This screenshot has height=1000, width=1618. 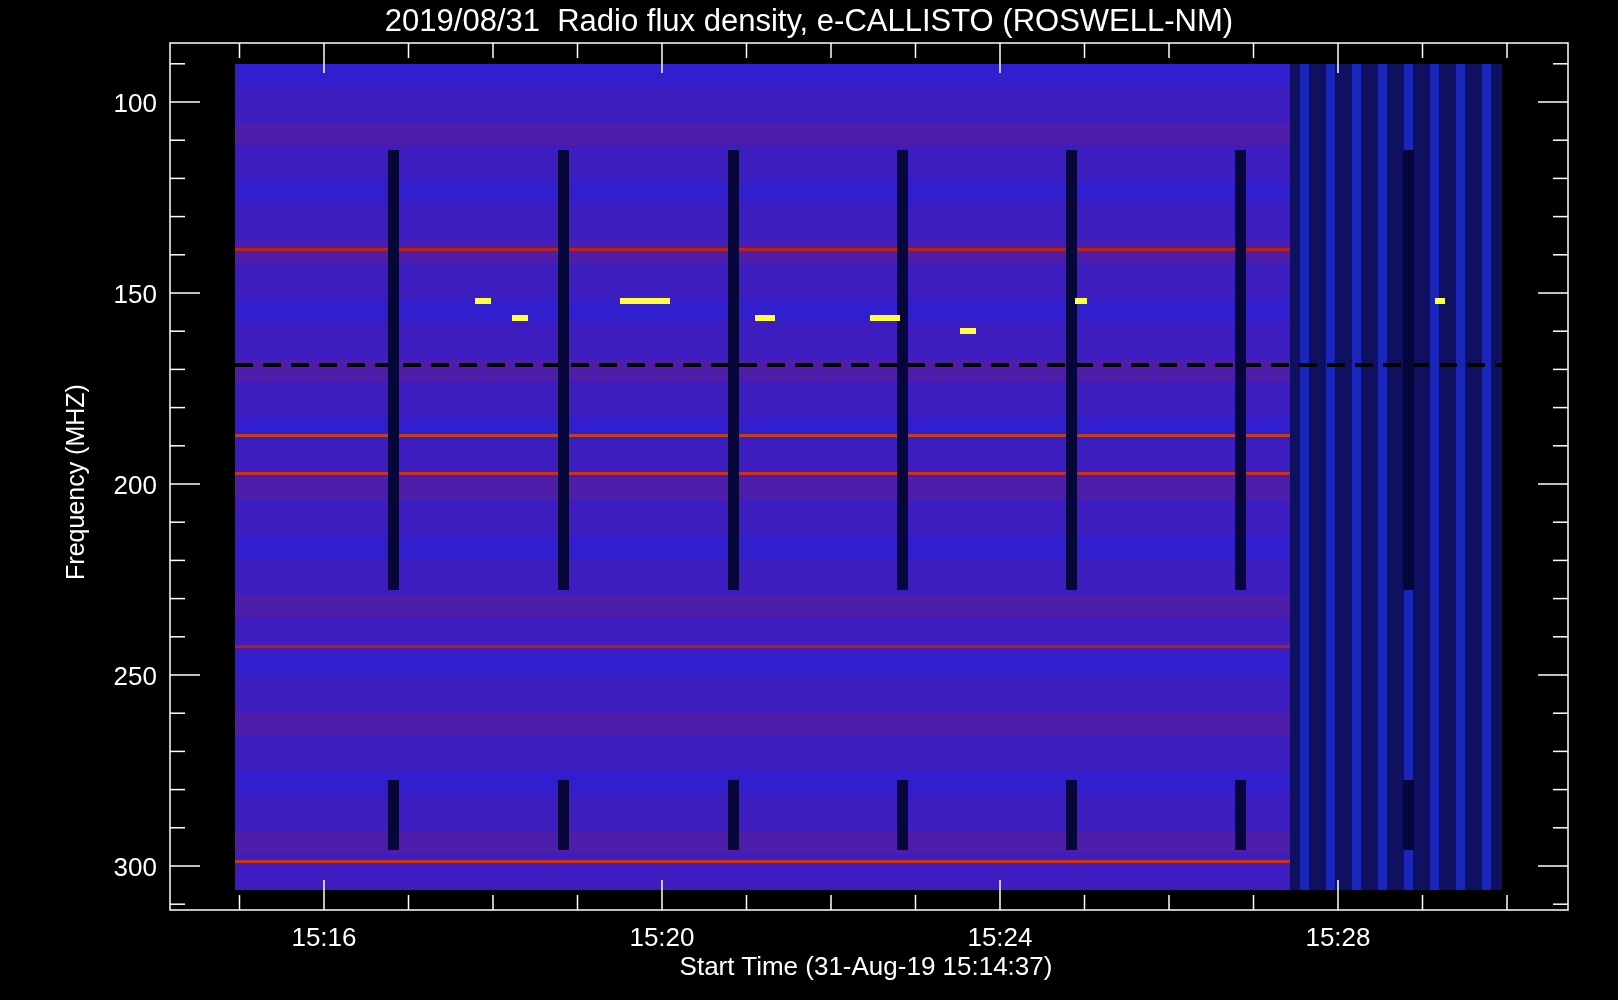 I want to click on y-tick-label: 300, so click(x=135, y=867).